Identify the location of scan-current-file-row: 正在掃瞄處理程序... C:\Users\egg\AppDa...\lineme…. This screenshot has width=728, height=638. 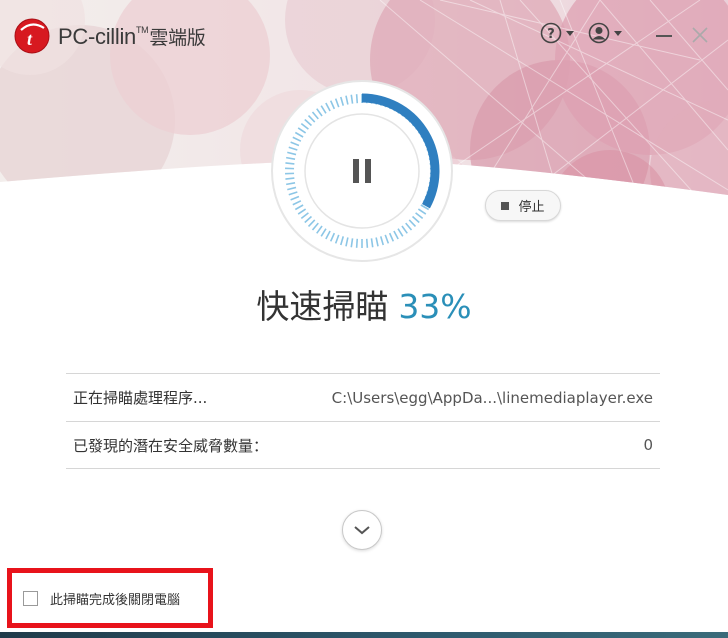
(363, 397).